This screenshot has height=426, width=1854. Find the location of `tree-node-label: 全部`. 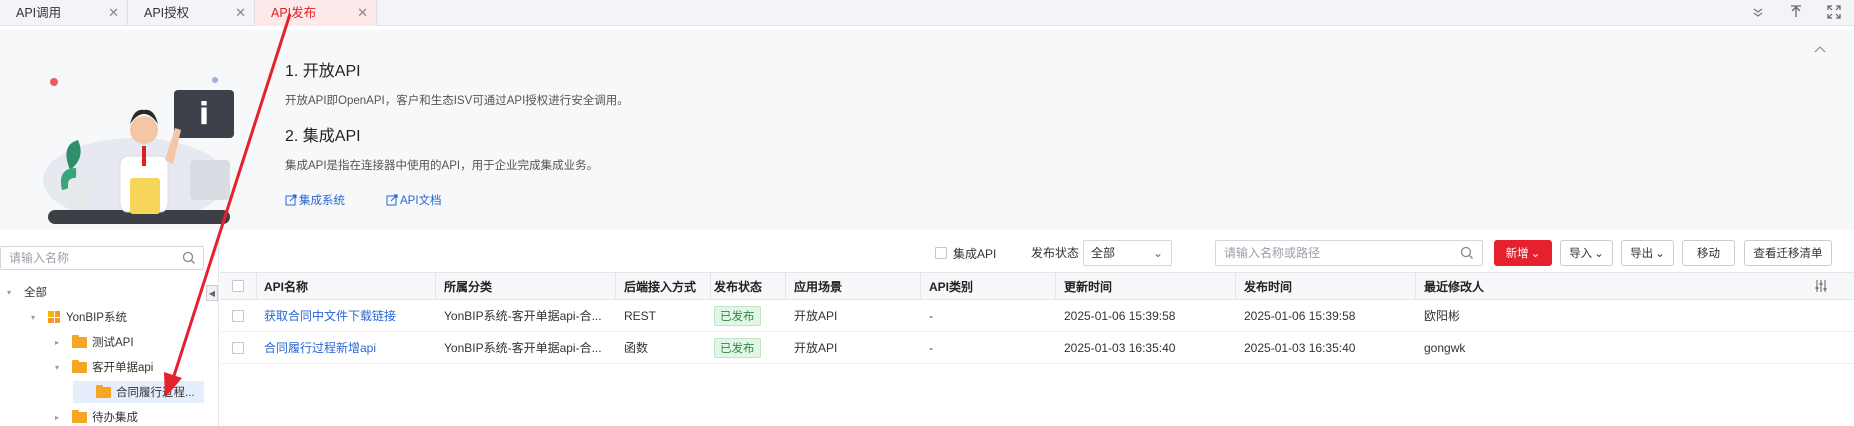

tree-node-label: 全部 is located at coordinates (35, 293).